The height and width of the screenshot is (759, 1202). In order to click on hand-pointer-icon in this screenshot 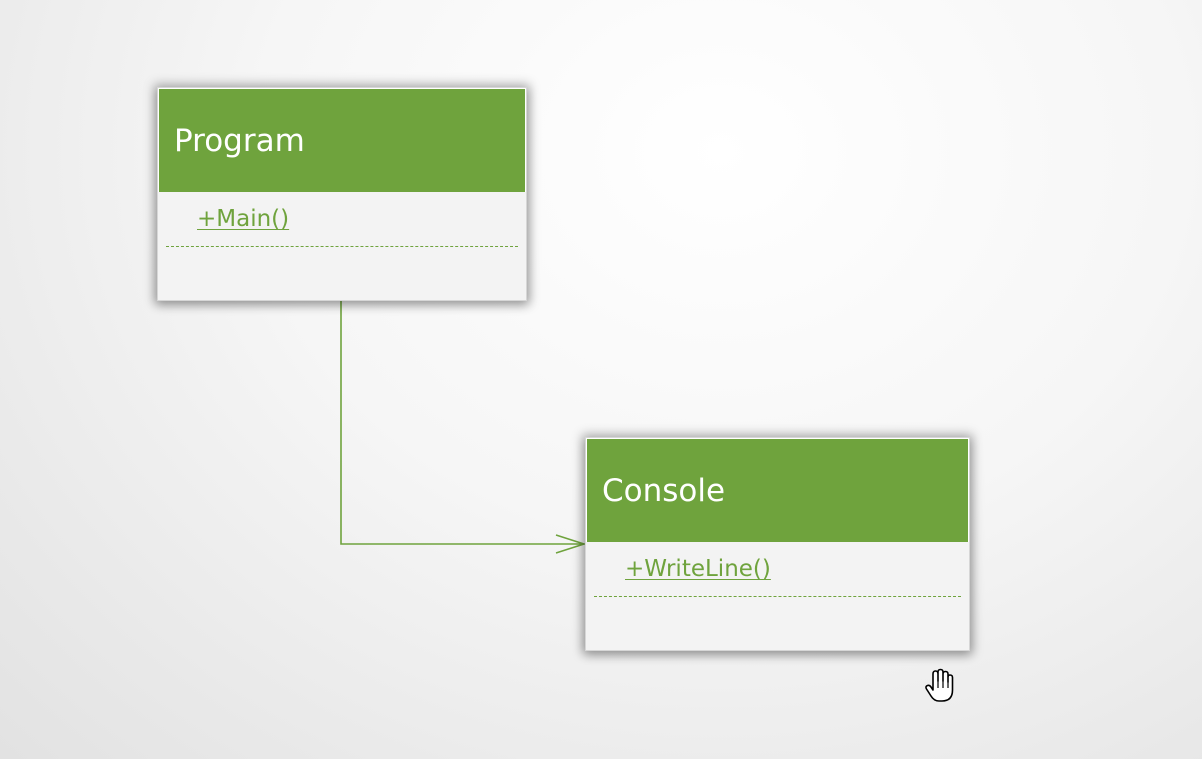, I will do `click(939, 685)`.